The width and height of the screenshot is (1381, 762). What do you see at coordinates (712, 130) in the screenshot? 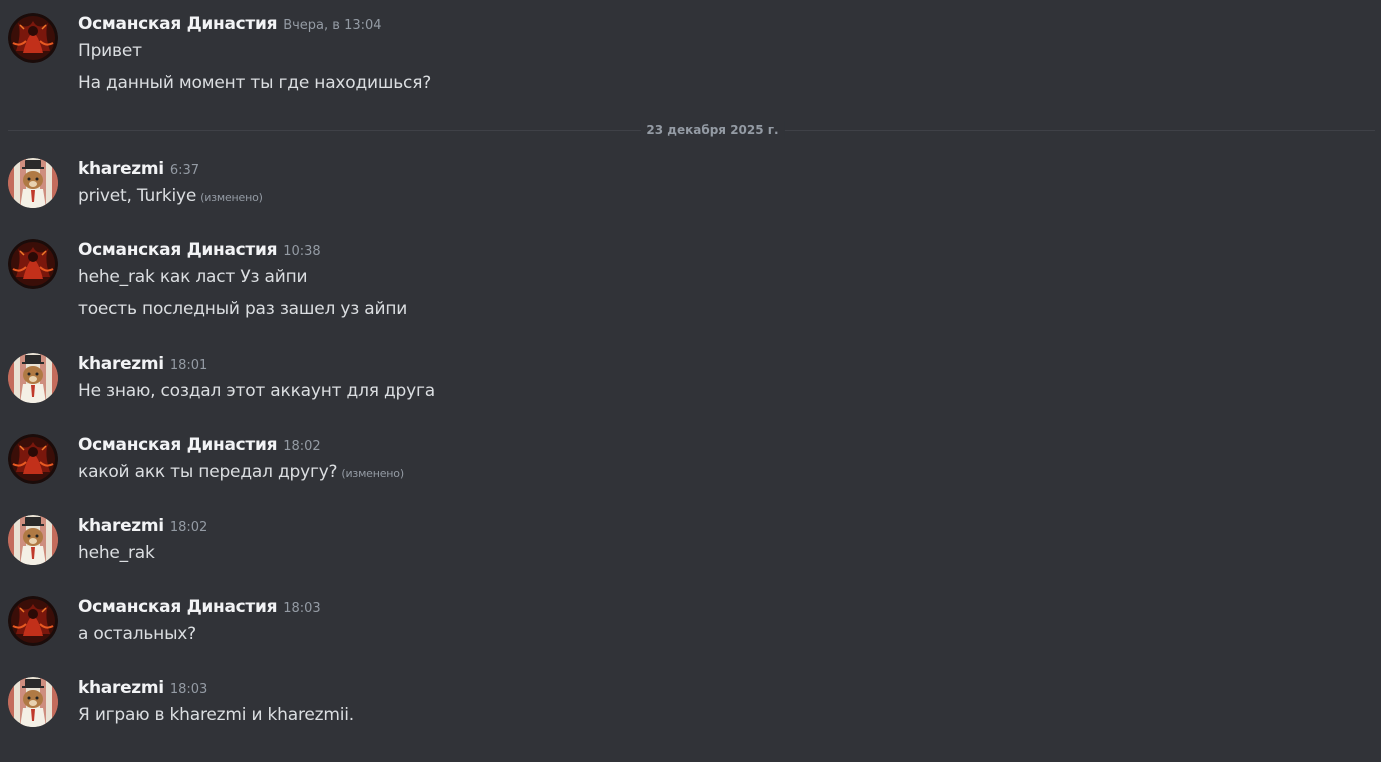
I see `date-divider-label: 23 декабря 2025 г.` at bounding box center [712, 130].